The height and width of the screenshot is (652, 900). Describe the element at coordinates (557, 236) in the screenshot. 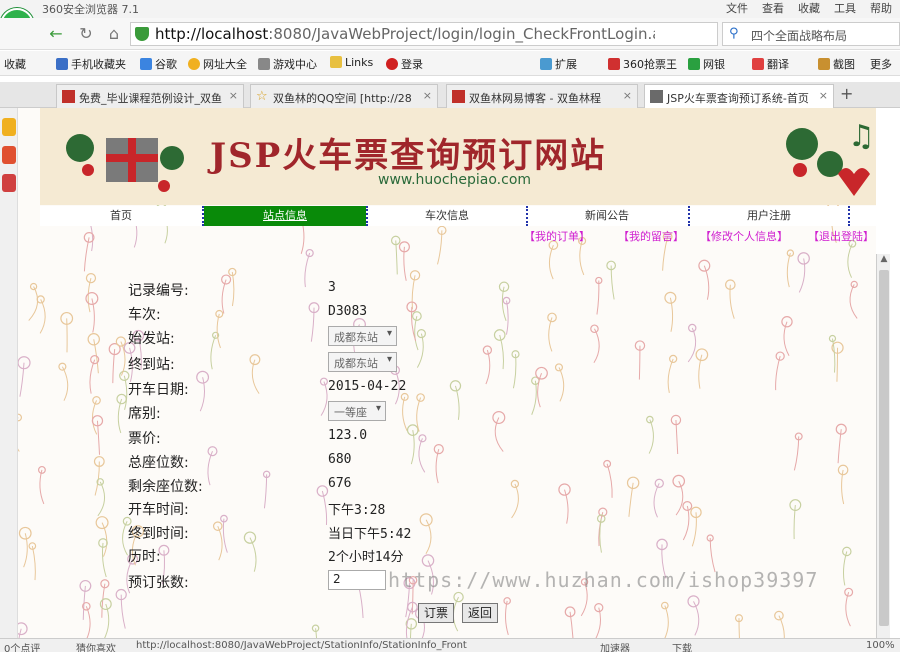

I see `link-my-orders: 【我的订单】` at that location.